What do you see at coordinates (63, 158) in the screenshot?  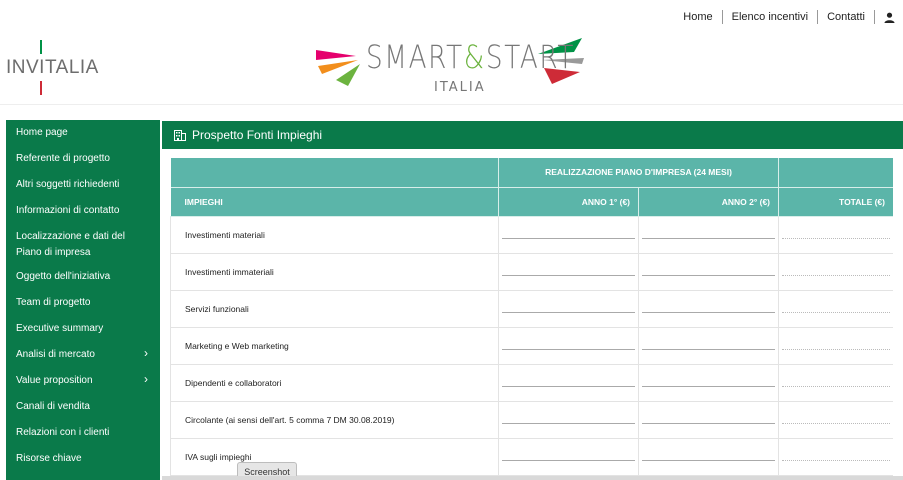 I see `sidebar-item-label: Referente di progetto` at bounding box center [63, 158].